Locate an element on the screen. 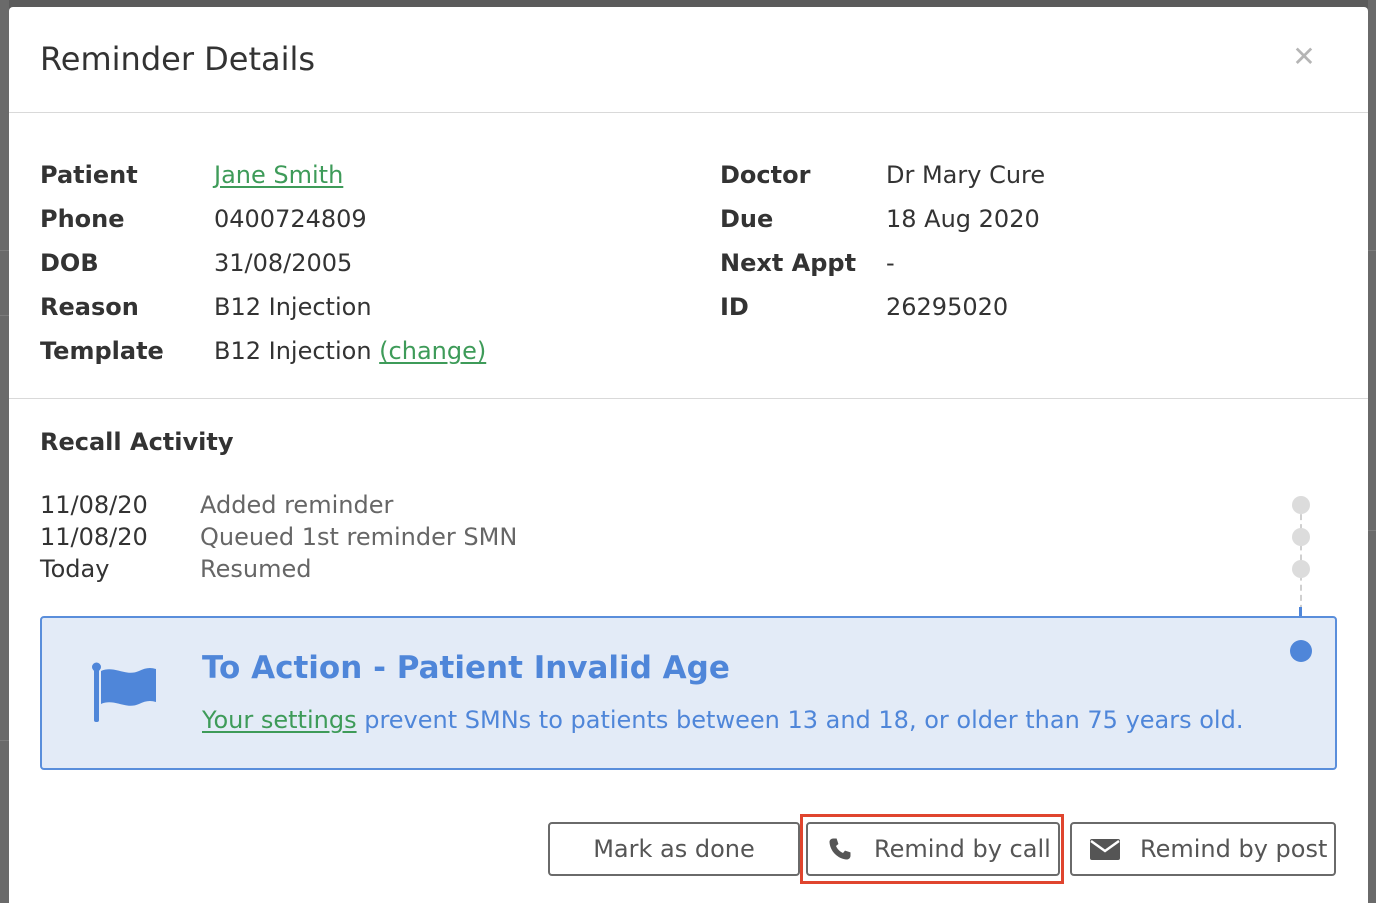 This screenshot has height=903, width=1376. mark-as-done-label: Mark as done is located at coordinates (674, 849).